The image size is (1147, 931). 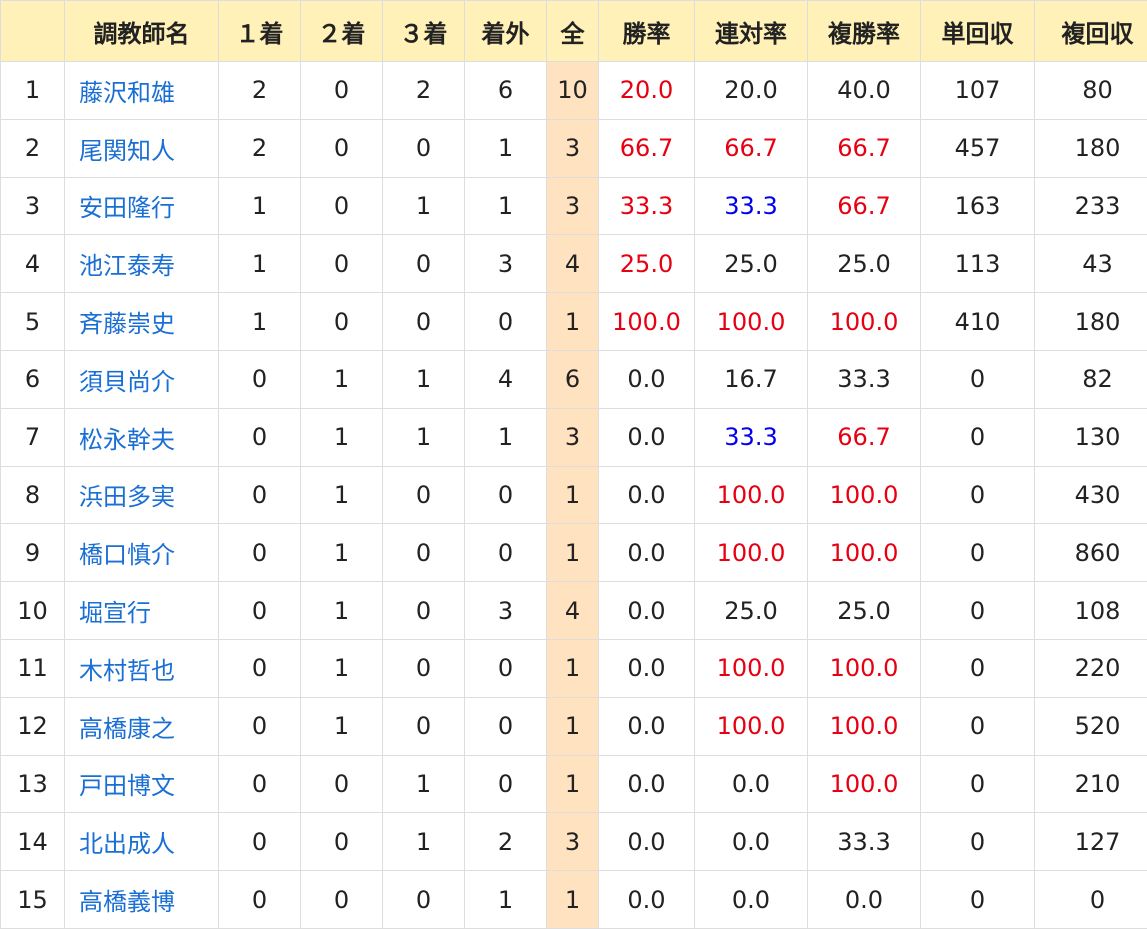 What do you see at coordinates (977, 321) in the screenshot?
I see `win-return-cell: 410` at bounding box center [977, 321].